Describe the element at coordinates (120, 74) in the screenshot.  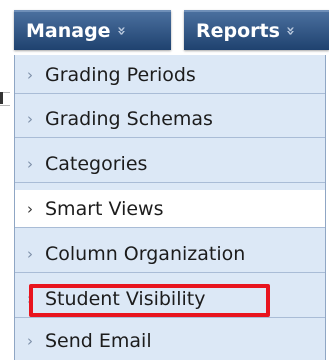
I see `menu-item-label: Grading Periods` at that location.